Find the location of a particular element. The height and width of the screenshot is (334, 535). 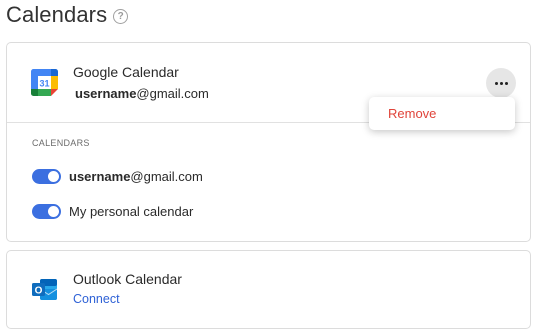

more-horizontal-icon is located at coordinates (501, 83).